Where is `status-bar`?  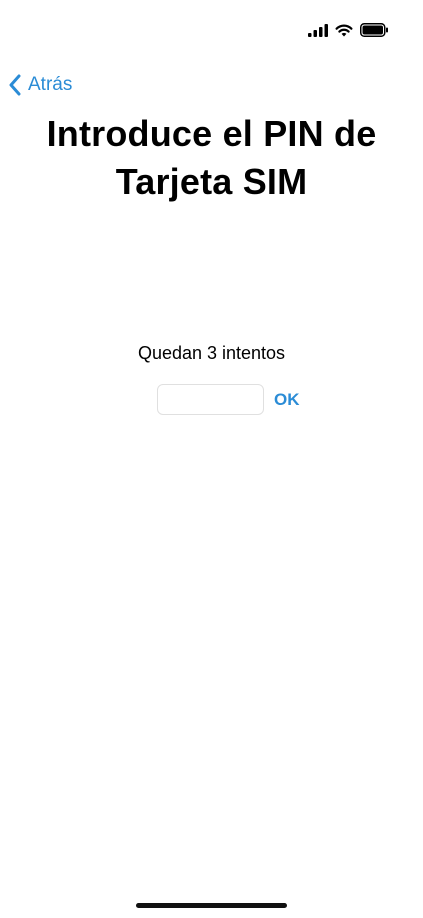
status-bar is located at coordinates (348, 30).